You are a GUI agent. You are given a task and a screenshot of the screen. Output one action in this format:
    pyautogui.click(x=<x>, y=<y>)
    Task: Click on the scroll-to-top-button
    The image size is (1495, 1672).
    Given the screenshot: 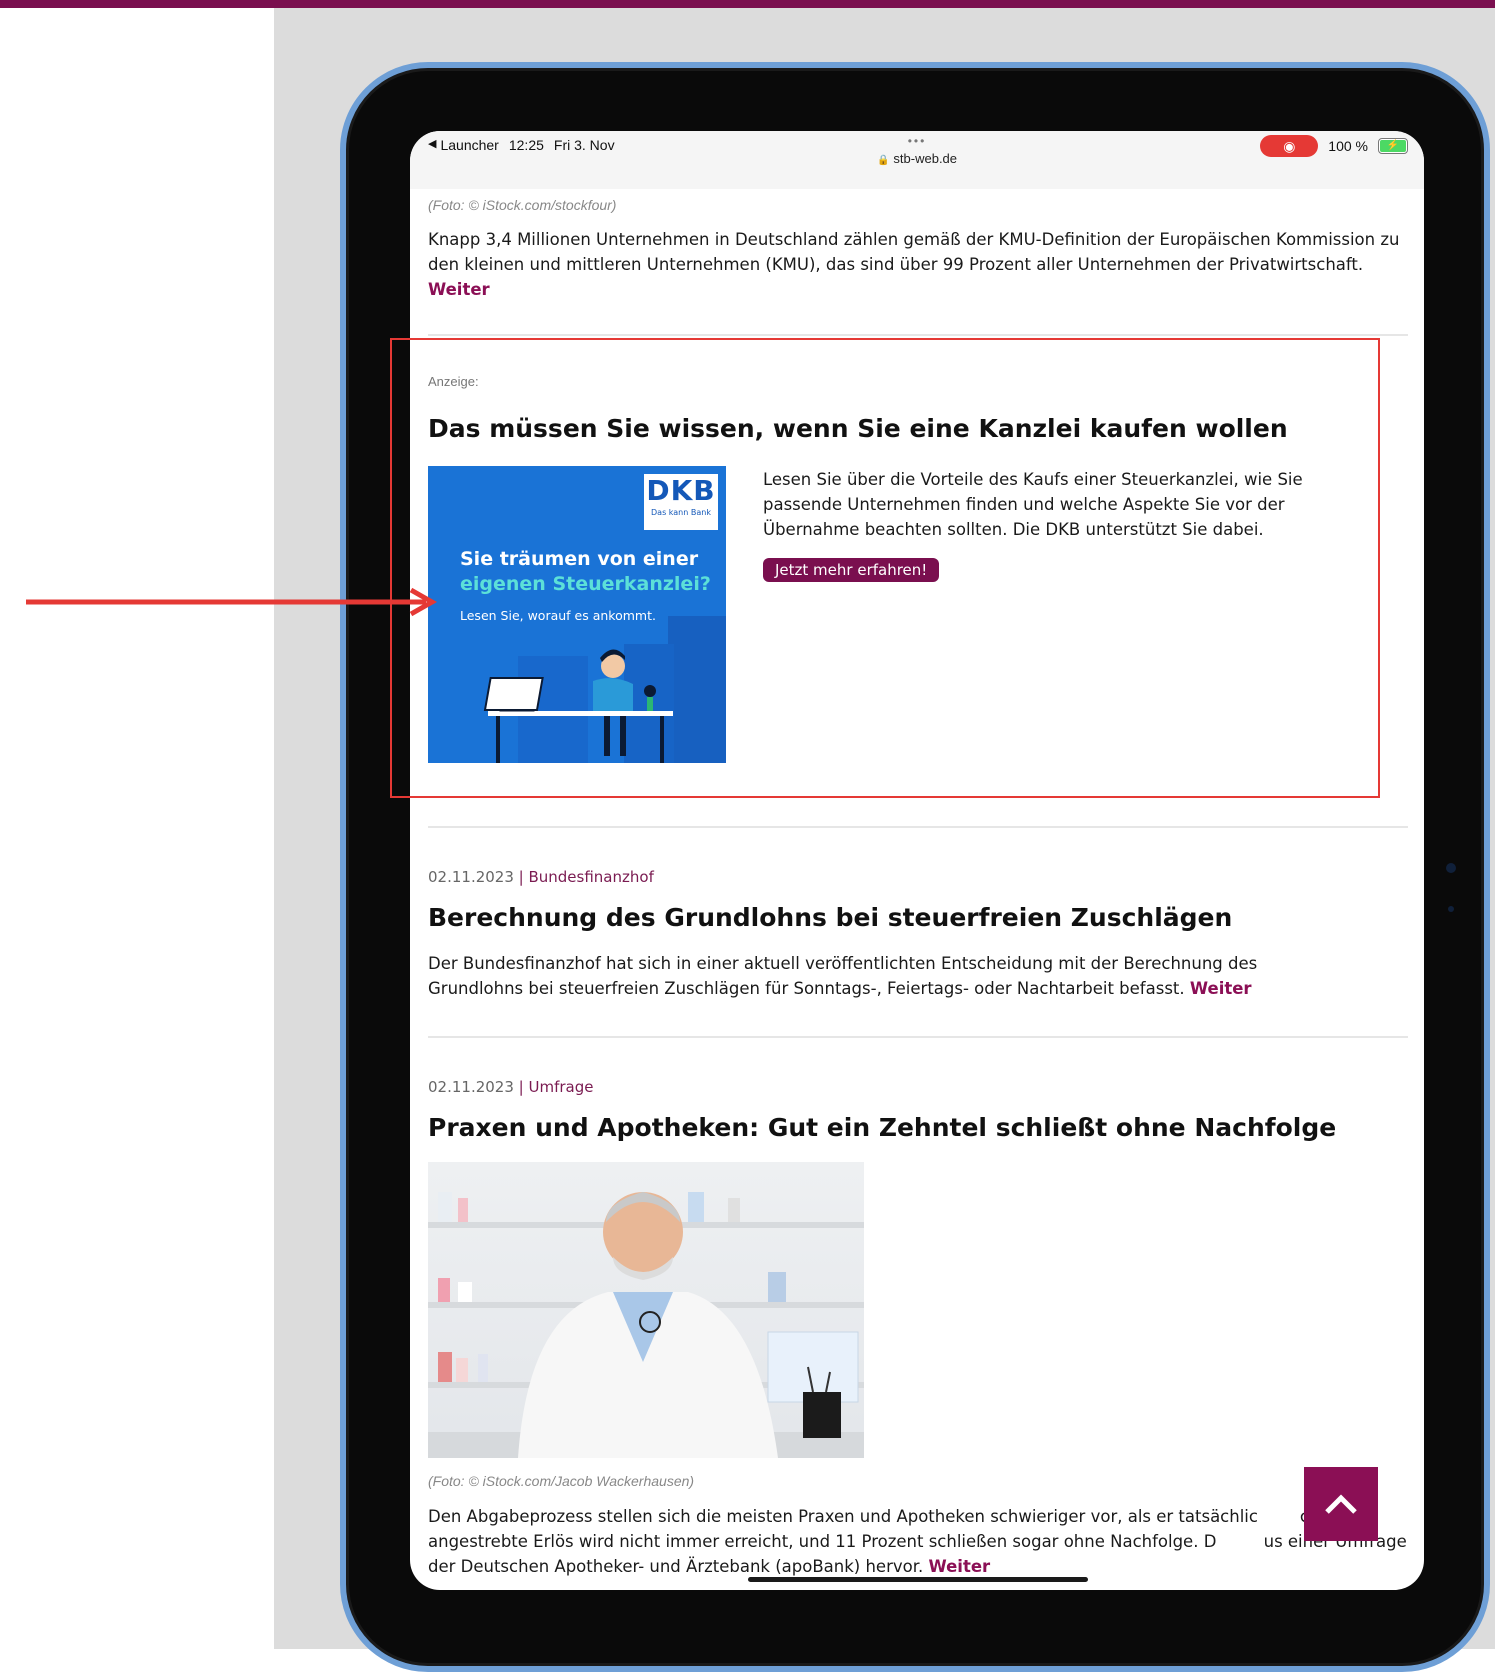 What is the action you would take?
    pyautogui.click(x=1341, y=1504)
    